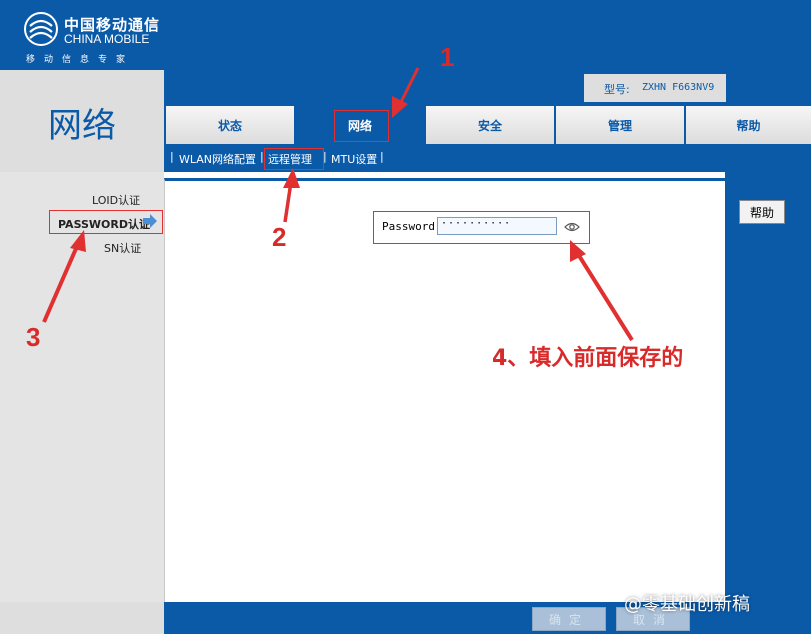  I want to click on page-title: 网络, so click(82, 126).